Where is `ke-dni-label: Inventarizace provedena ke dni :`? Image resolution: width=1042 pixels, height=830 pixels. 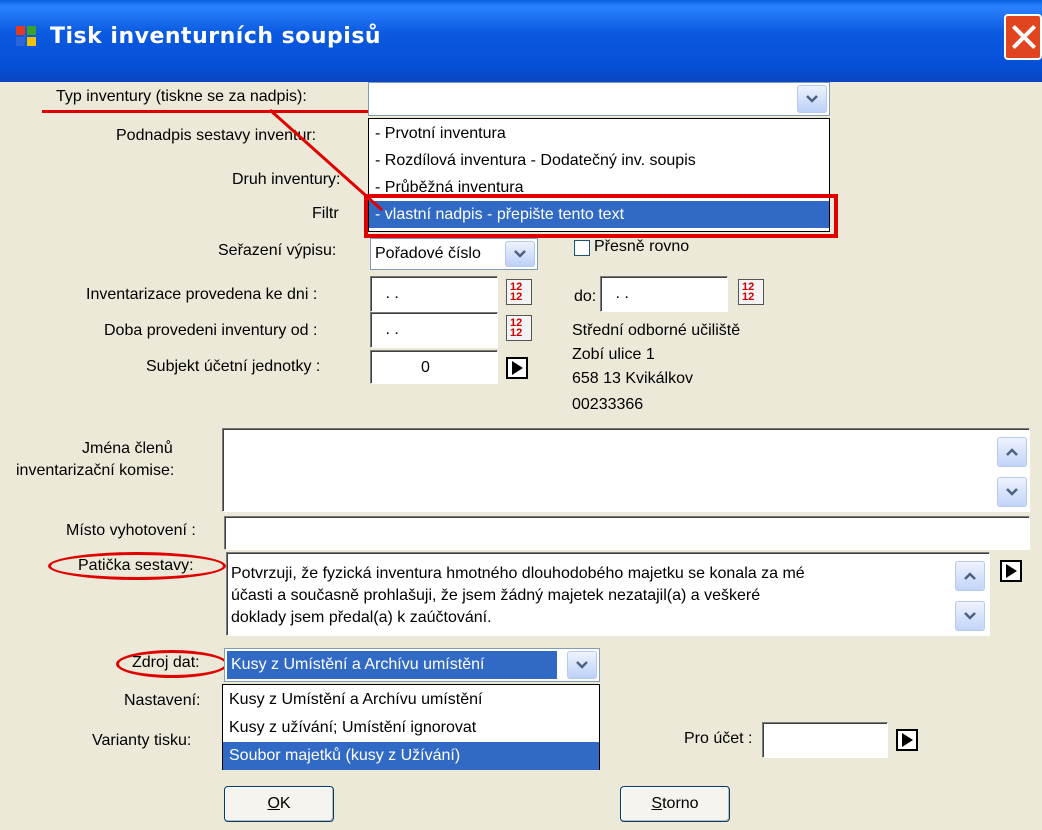 ke-dni-label: Inventarizace provedena ke dni : is located at coordinates (202, 294).